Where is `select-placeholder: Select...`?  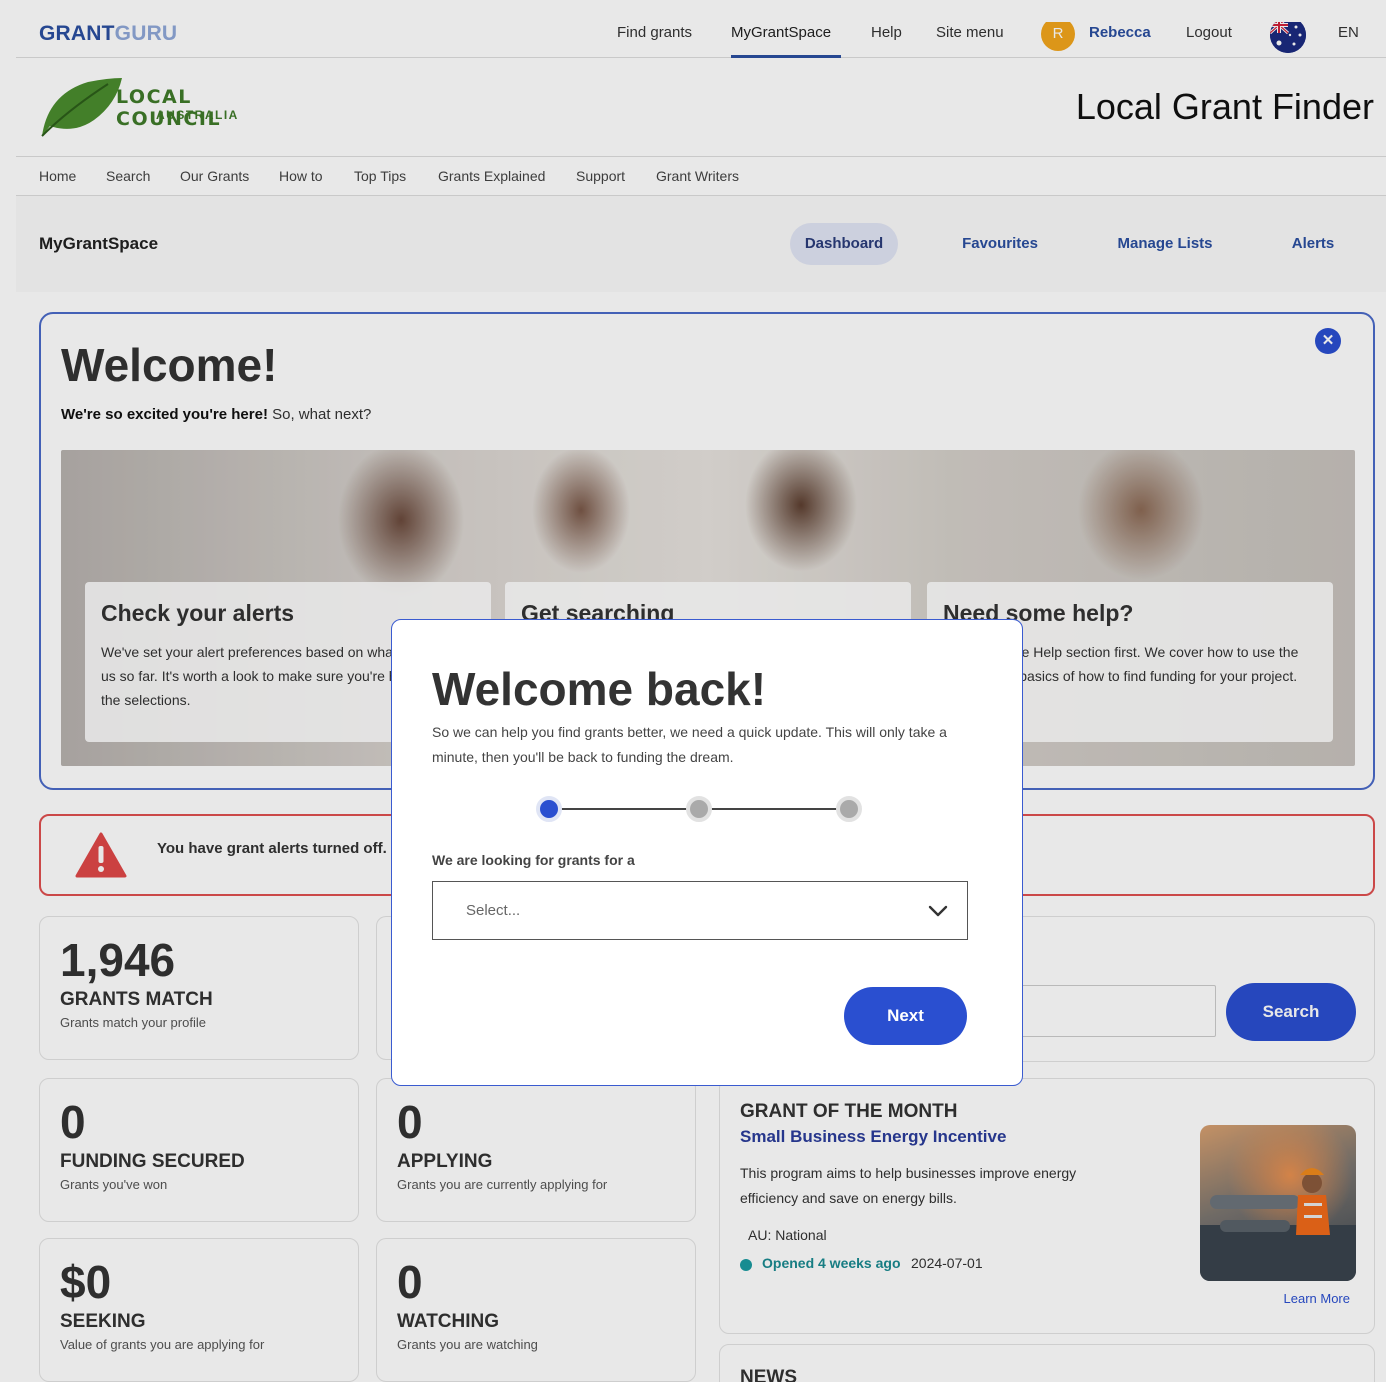 select-placeholder: Select... is located at coordinates (493, 910).